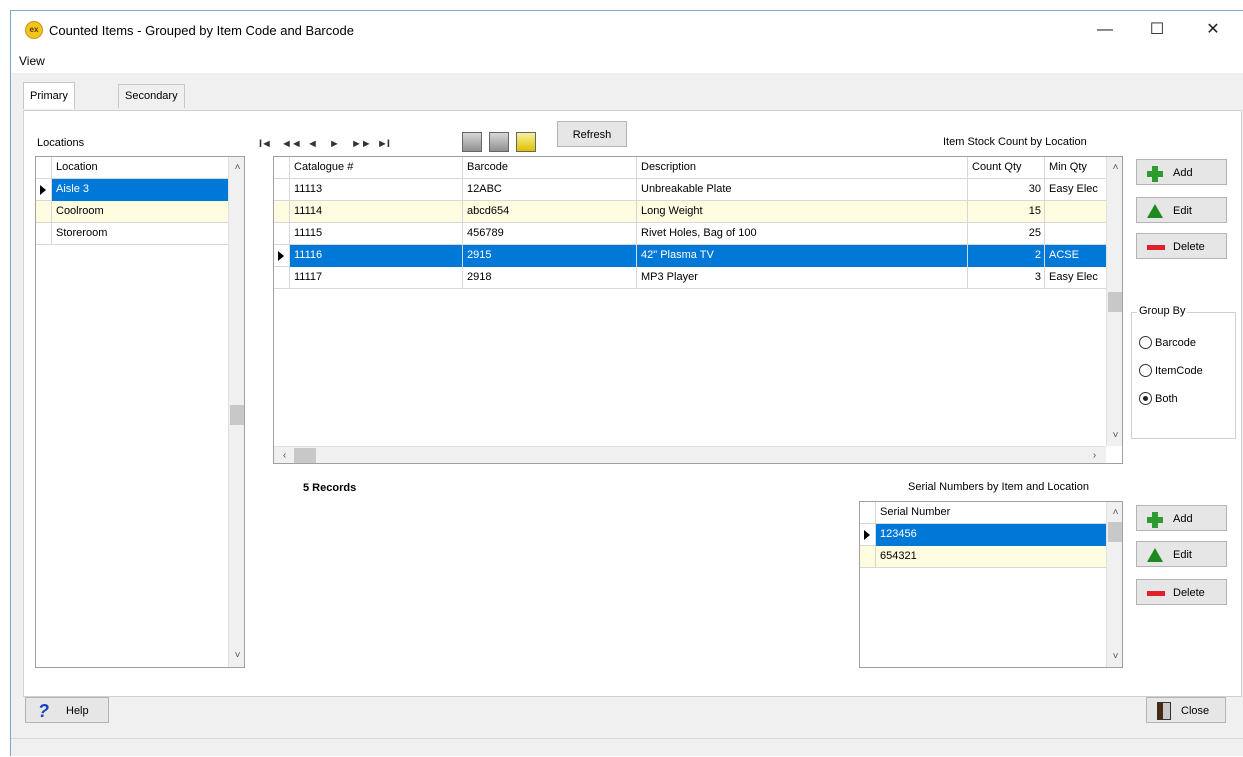  What do you see at coordinates (1181, 554) in the screenshot?
I see `edit-serial-button: Edit` at bounding box center [1181, 554].